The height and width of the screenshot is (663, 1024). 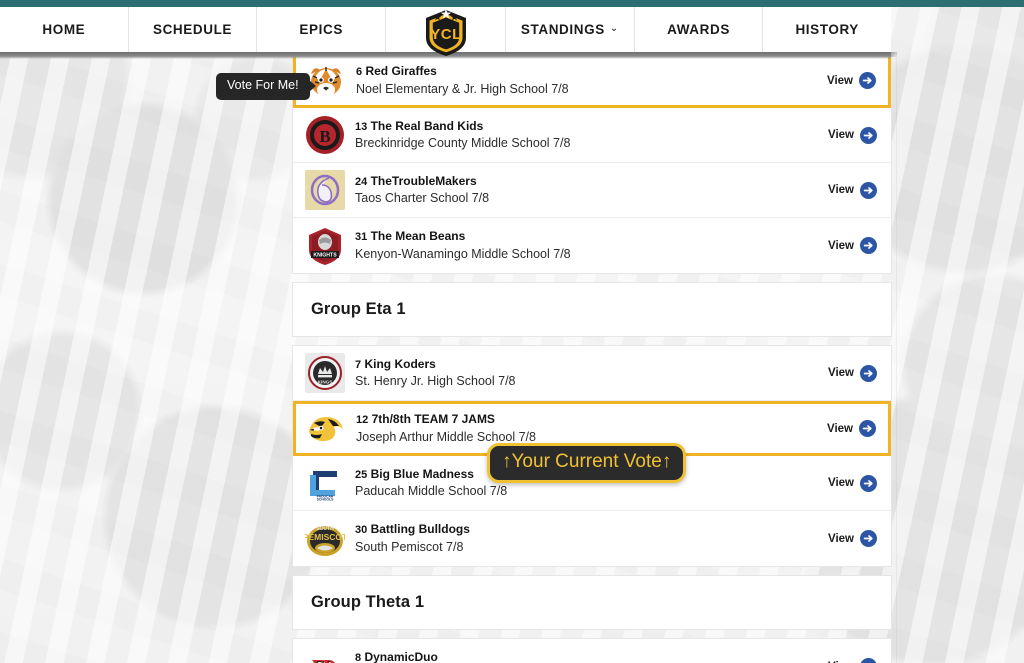 What do you see at coordinates (361, 530) in the screenshot?
I see `team-number: 30` at bounding box center [361, 530].